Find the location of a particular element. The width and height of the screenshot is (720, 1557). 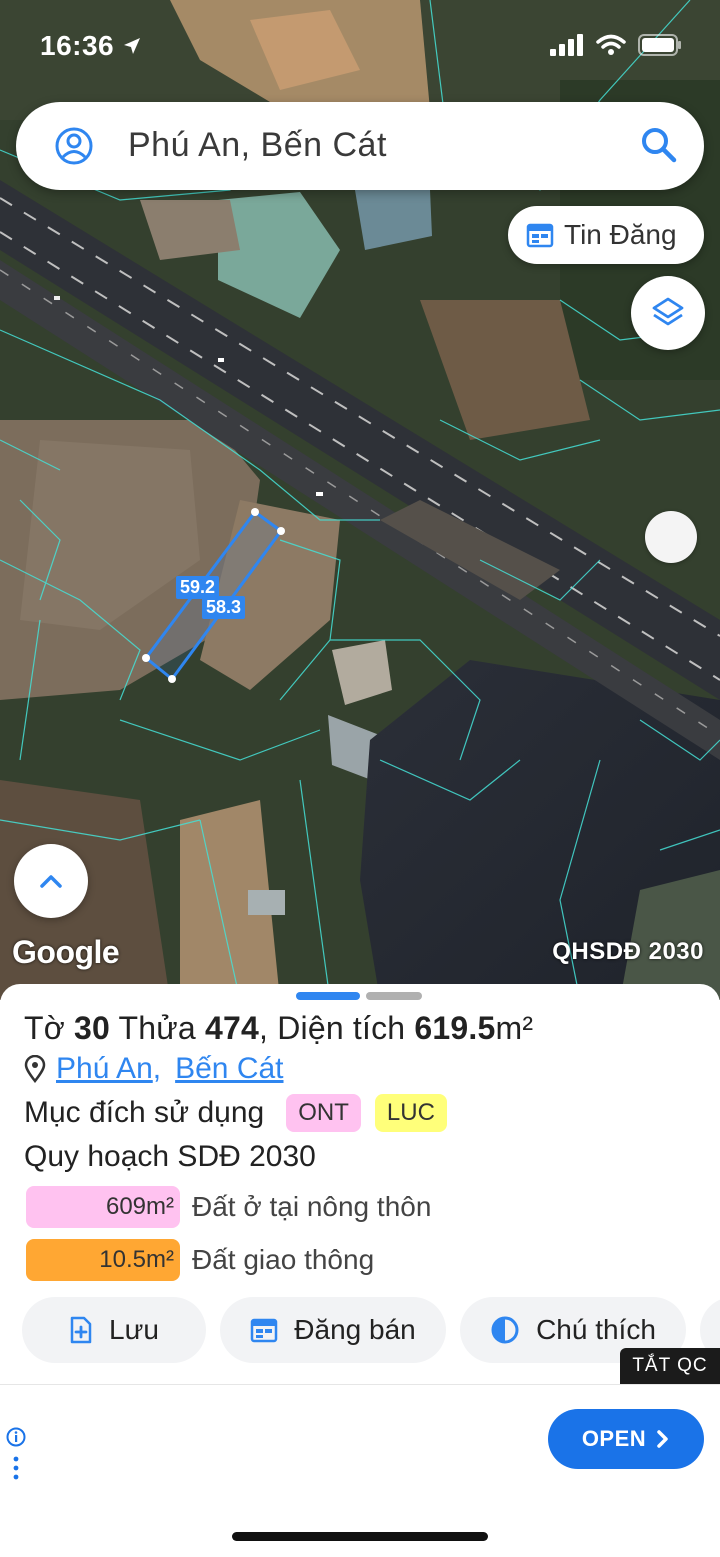

search-bar: Phú An, Bến Cát is located at coordinates (360, 146).